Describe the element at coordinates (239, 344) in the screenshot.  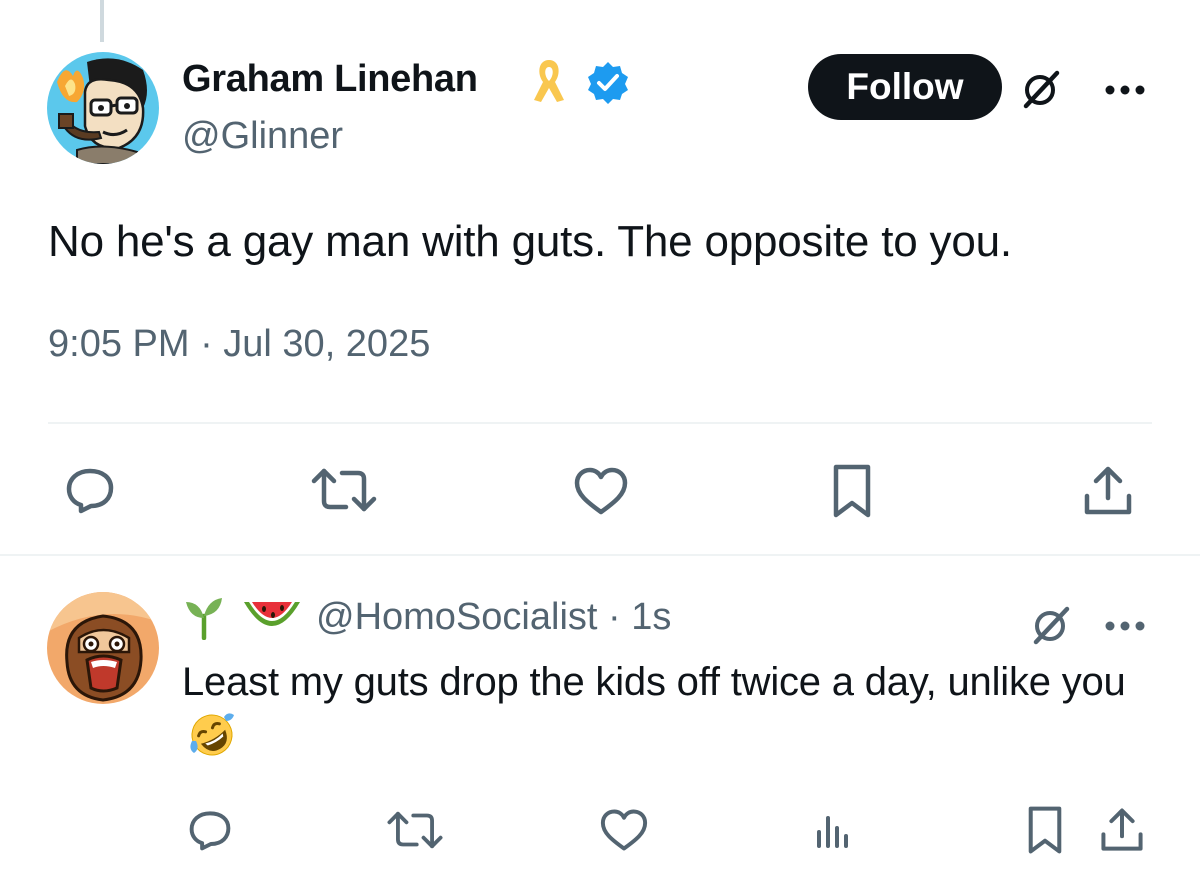
I see `tweet-timestamp: 9:05 PM · Jul 30, 2025` at that location.